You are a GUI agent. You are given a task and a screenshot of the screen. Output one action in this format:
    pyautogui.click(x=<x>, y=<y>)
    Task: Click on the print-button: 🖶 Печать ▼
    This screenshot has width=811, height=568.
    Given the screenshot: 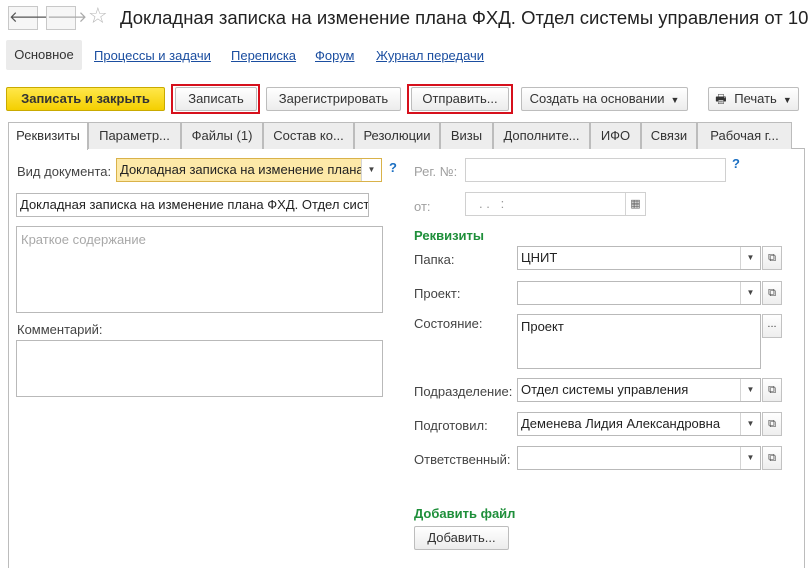 What is the action you would take?
    pyautogui.click(x=753, y=99)
    